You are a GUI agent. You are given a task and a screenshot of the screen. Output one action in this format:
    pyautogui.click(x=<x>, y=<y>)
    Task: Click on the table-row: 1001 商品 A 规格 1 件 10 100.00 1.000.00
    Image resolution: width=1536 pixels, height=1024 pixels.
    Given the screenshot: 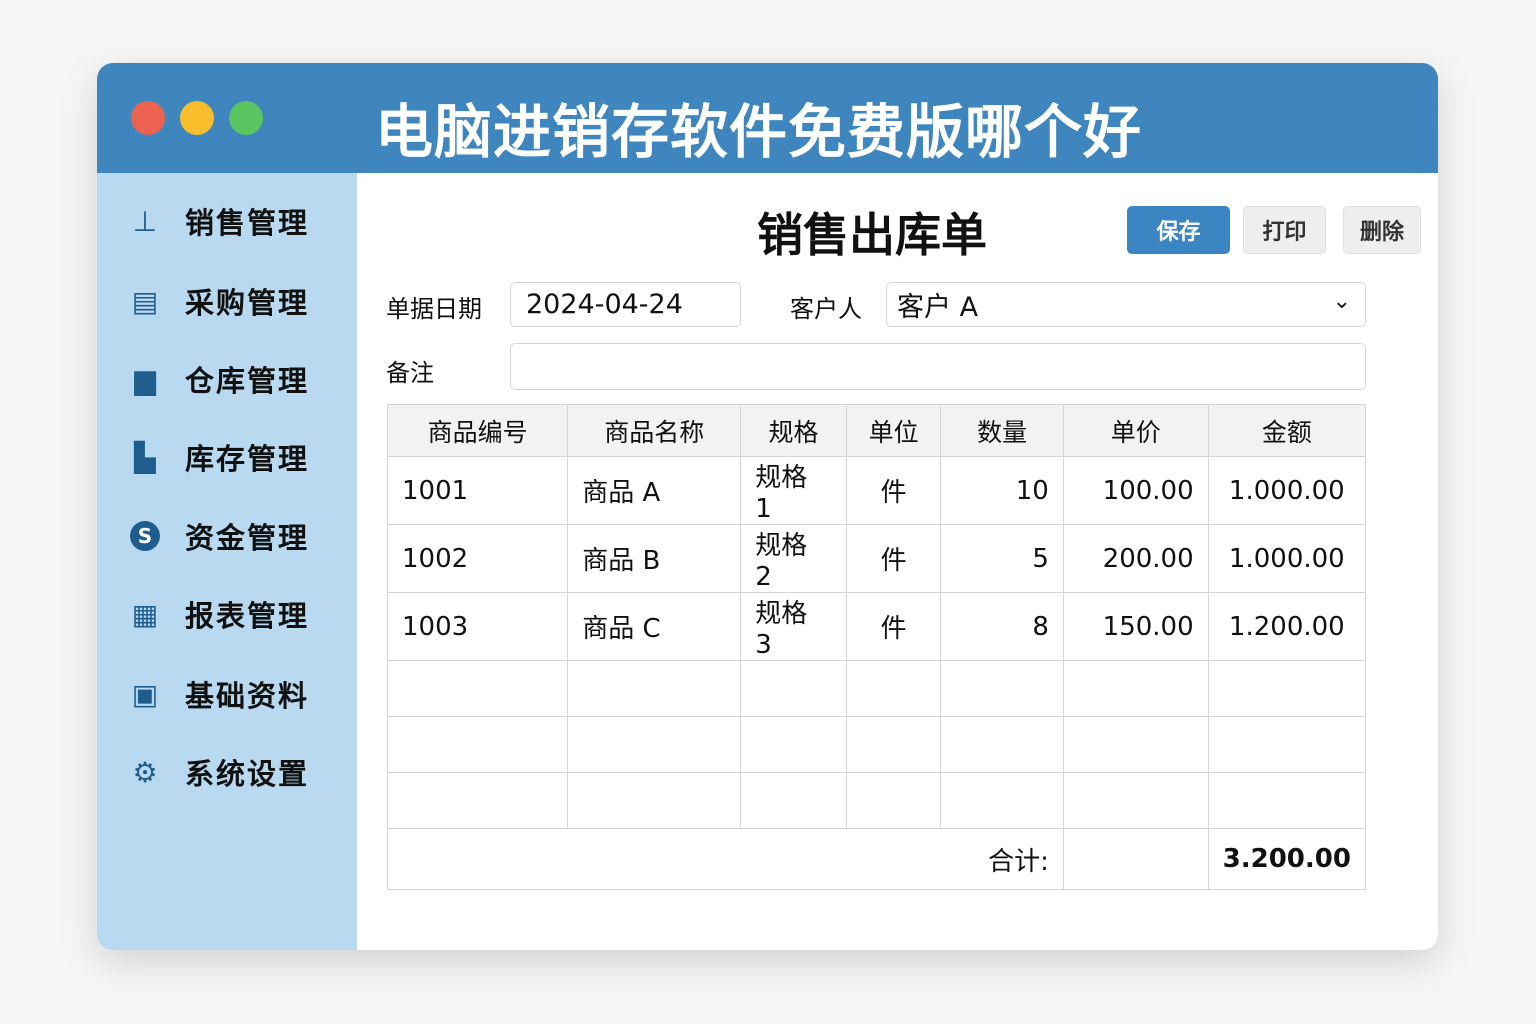 What is the action you would take?
    pyautogui.click(x=876, y=490)
    